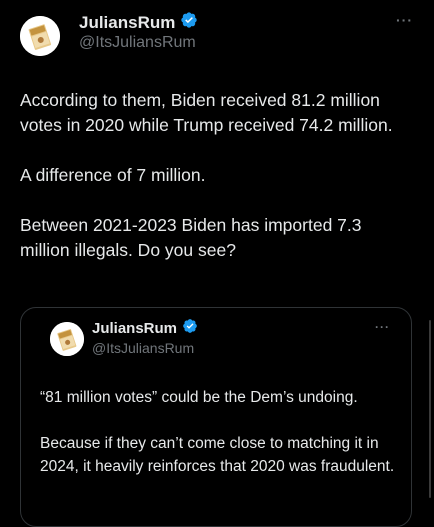 Image resolution: width=434 pixels, height=527 pixels. I want to click on quoted-author-handle: @ItsJuliansRum, so click(143, 348).